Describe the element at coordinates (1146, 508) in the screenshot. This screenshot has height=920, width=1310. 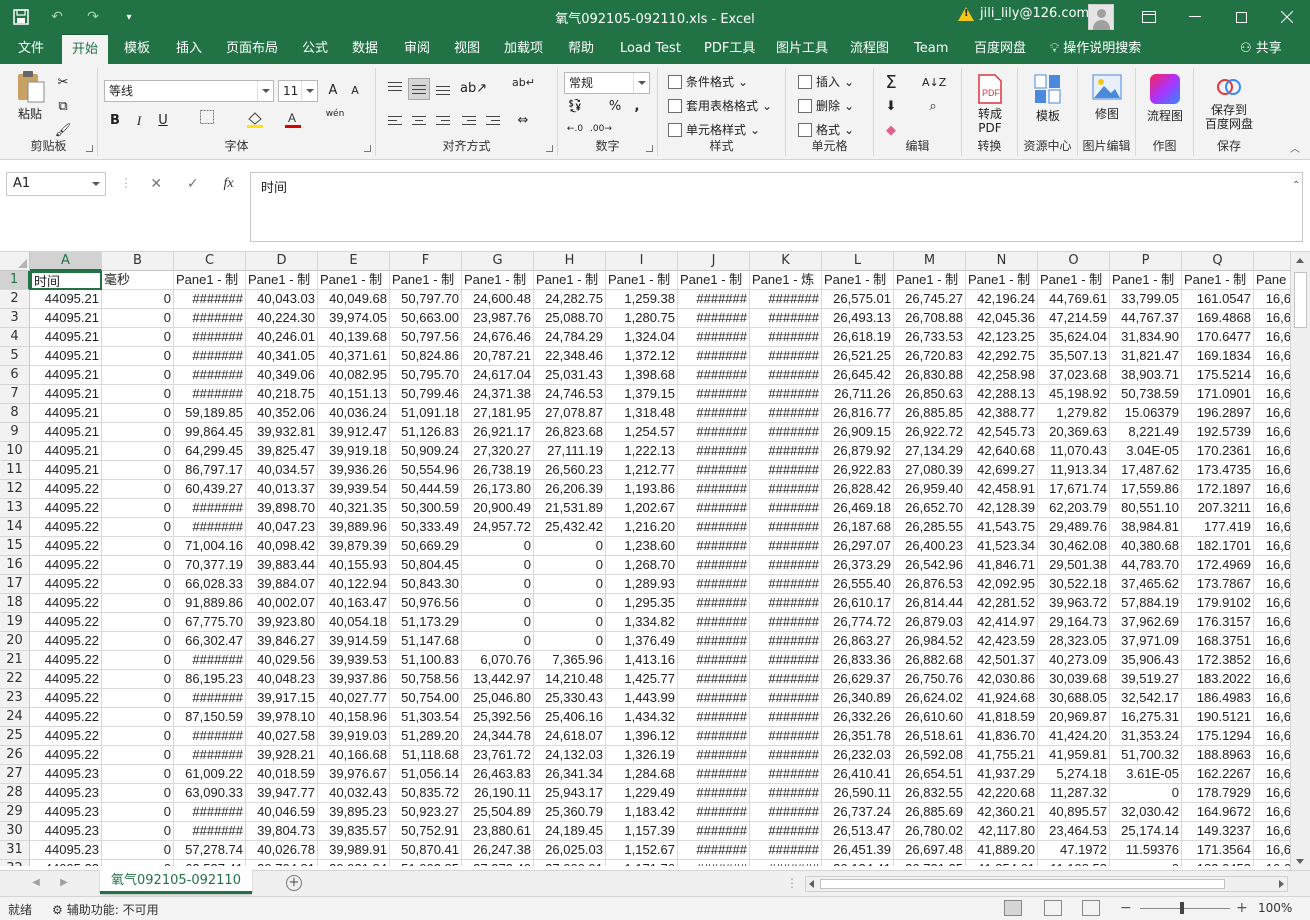
I see `table-cell: 80,551.10` at that location.